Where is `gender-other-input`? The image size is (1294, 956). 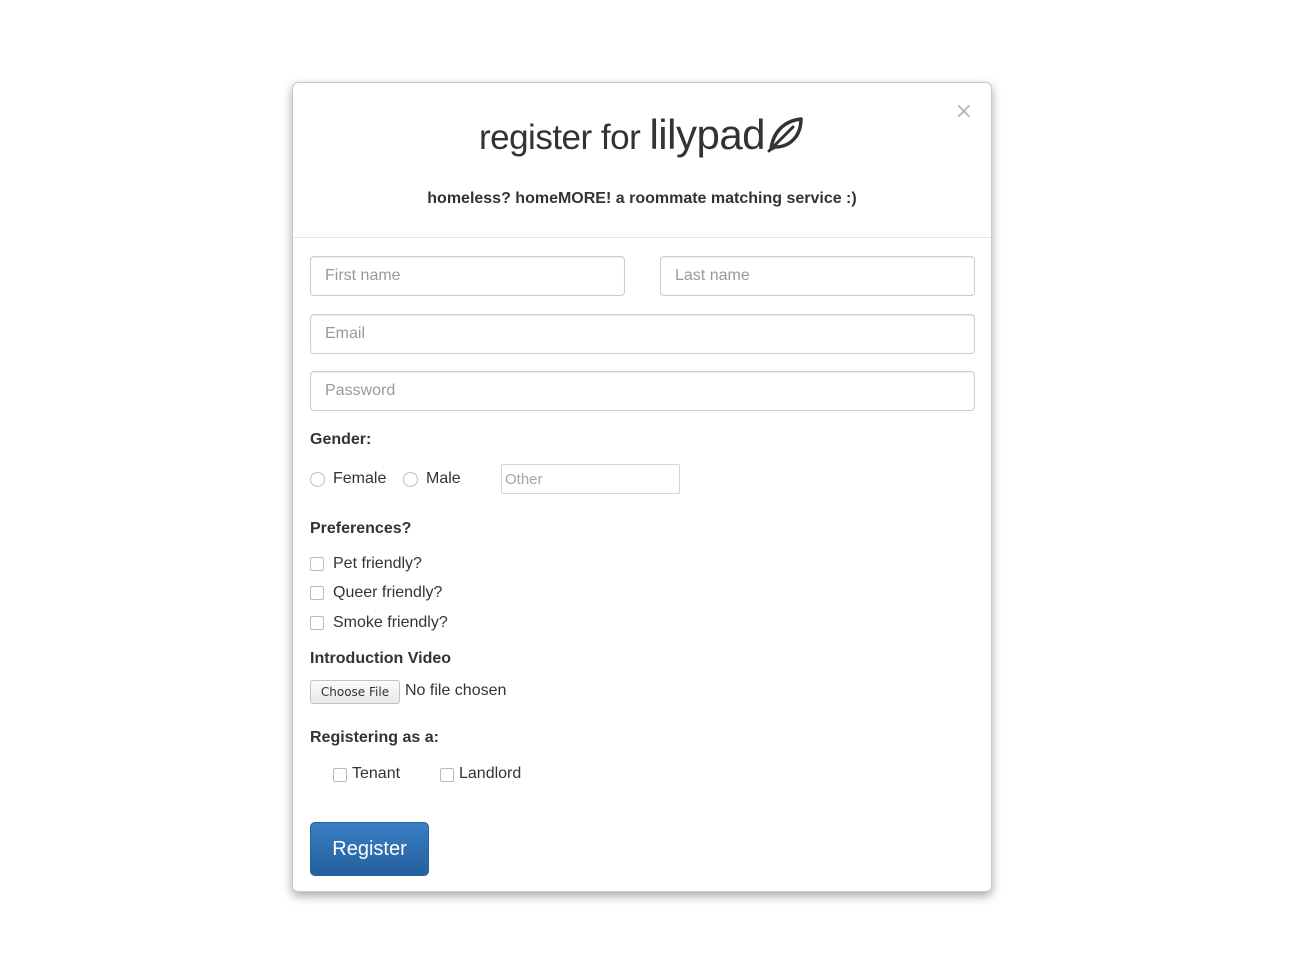
gender-other-input is located at coordinates (590, 479).